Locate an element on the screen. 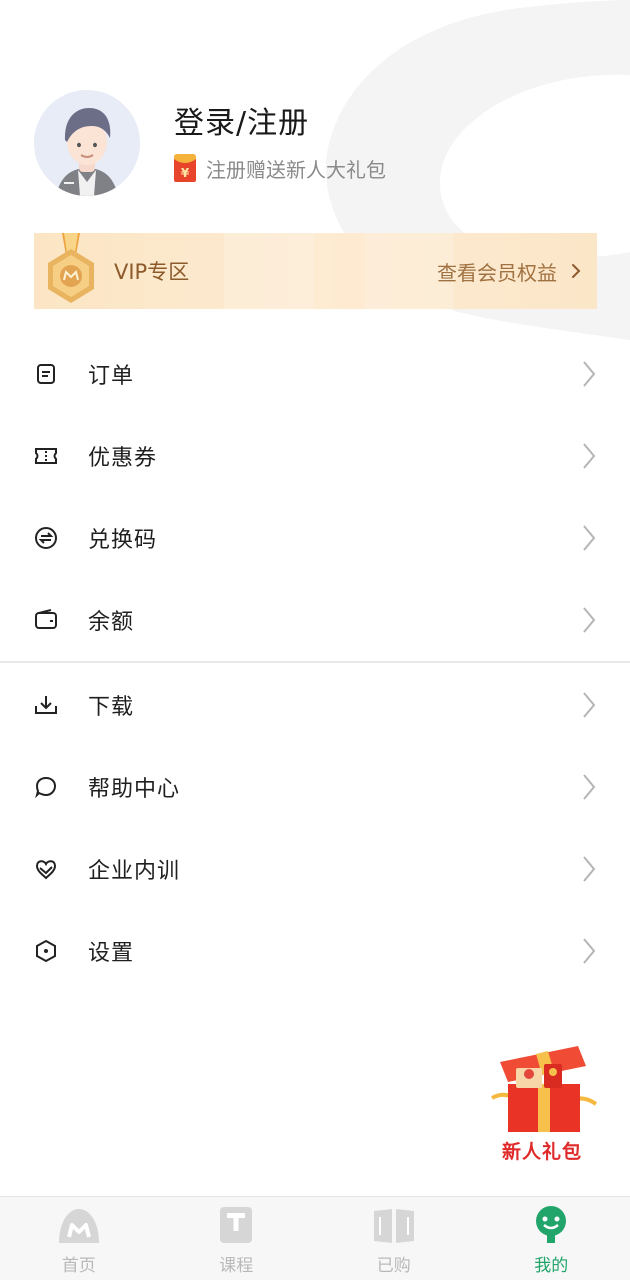 The image size is (630, 1280). order-icon is located at coordinates (46, 374).